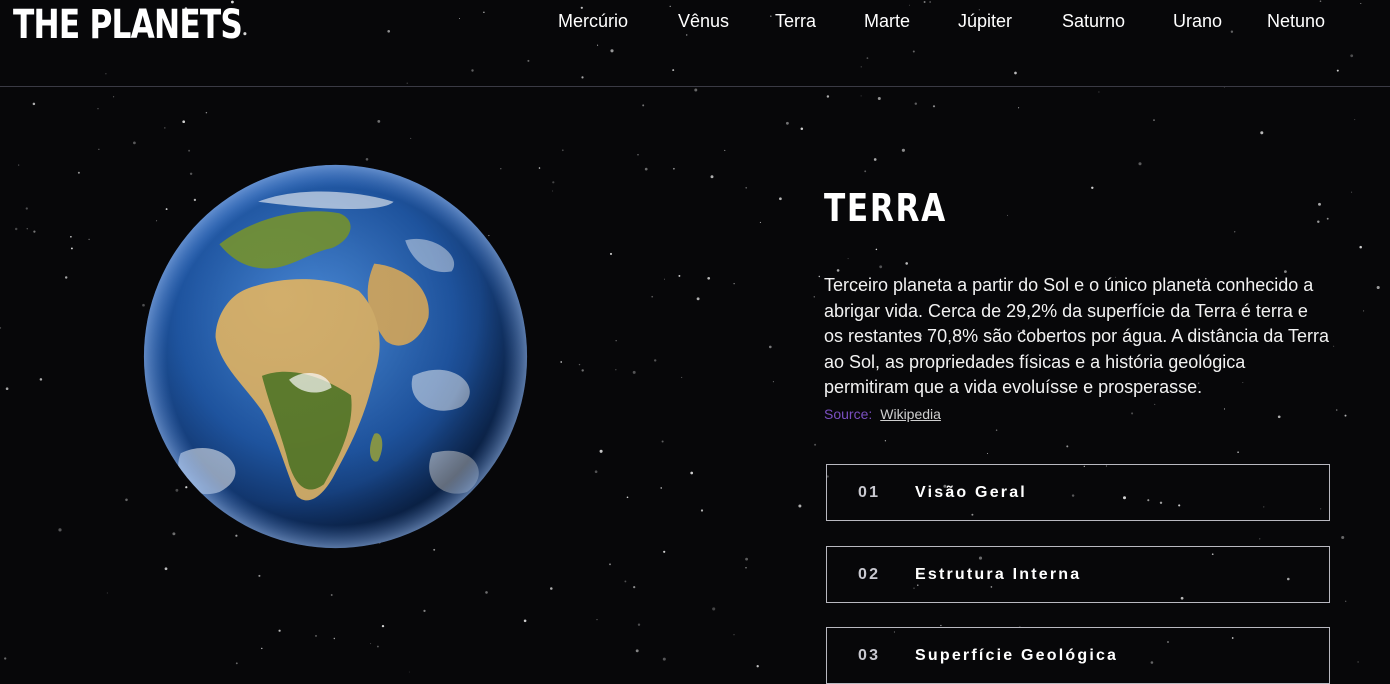  Describe the element at coordinates (703, 21) in the screenshot. I see `nav-link-venus: Vênus` at that location.